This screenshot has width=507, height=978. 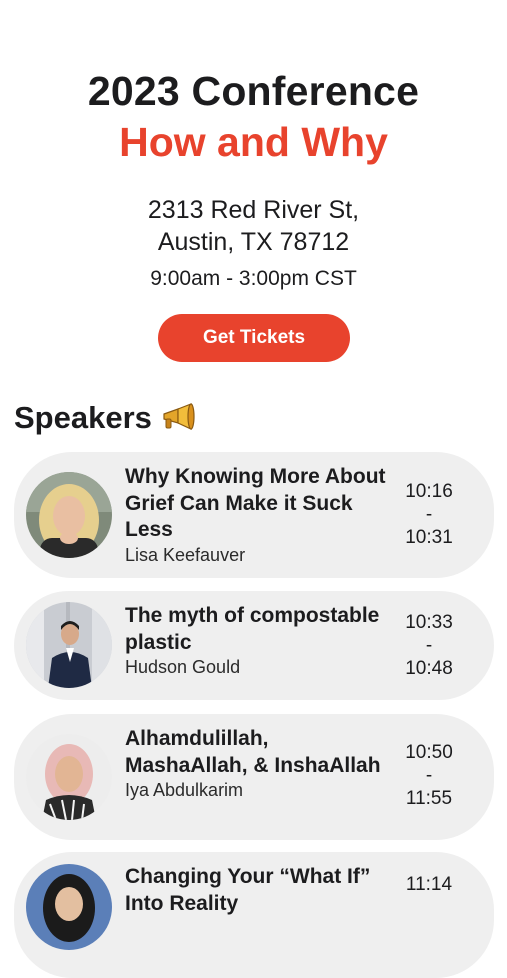 What do you see at coordinates (253, 142) in the screenshot?
I see `conference-subtitle: How and Why` at bounding box center [253, 142].